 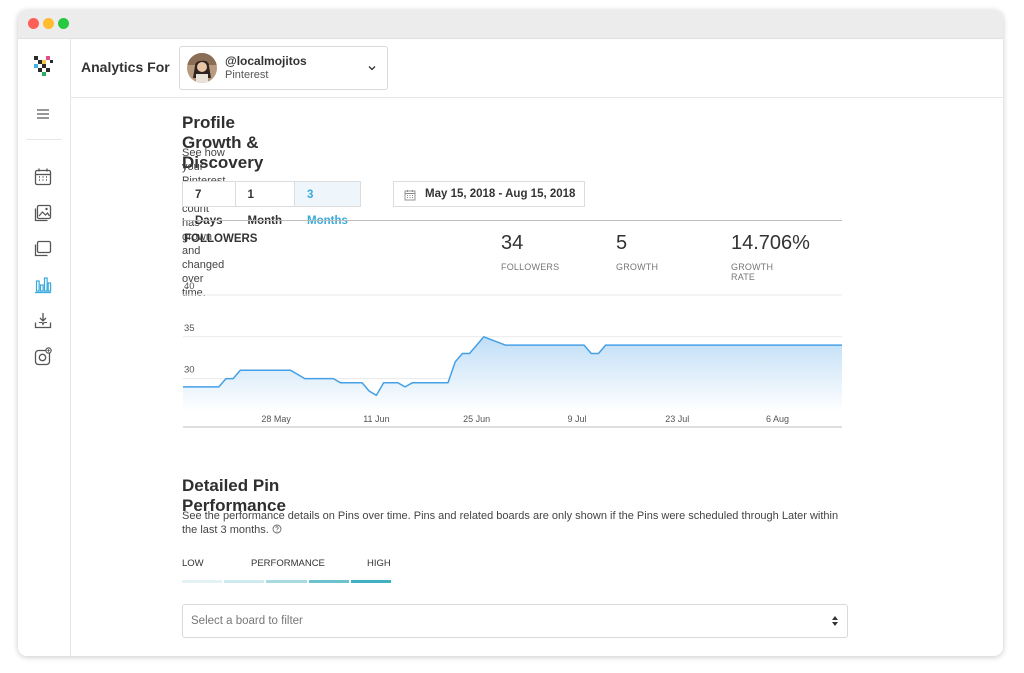 I want to click on download-icon, so click(x=43, y=321).